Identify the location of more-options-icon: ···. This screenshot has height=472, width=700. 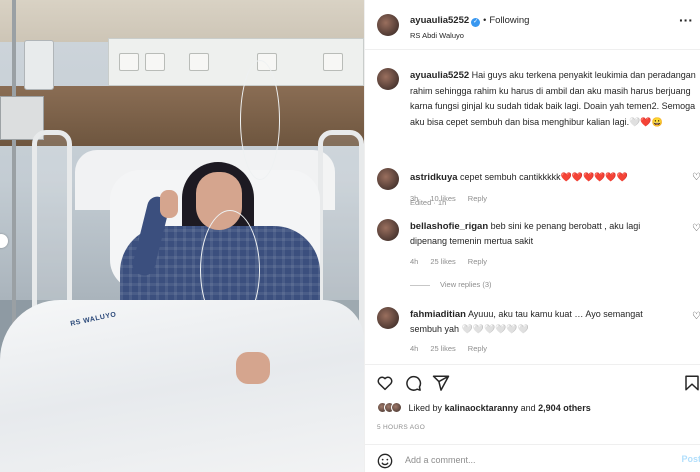
(686, 20).